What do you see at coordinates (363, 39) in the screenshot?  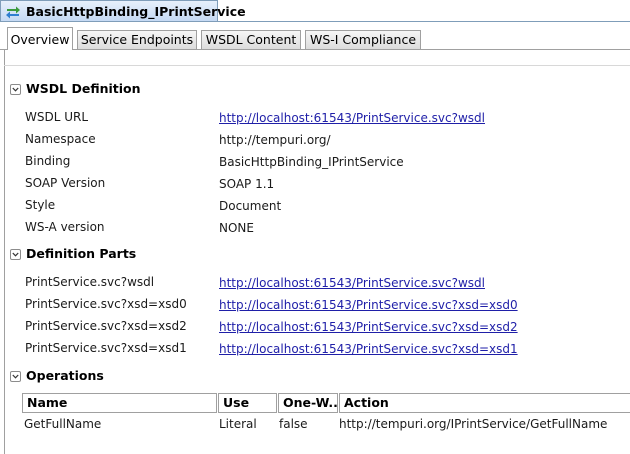 I see `tab-ws-i-compliance: WS-I Compliance` at bounding box center [363, 39].